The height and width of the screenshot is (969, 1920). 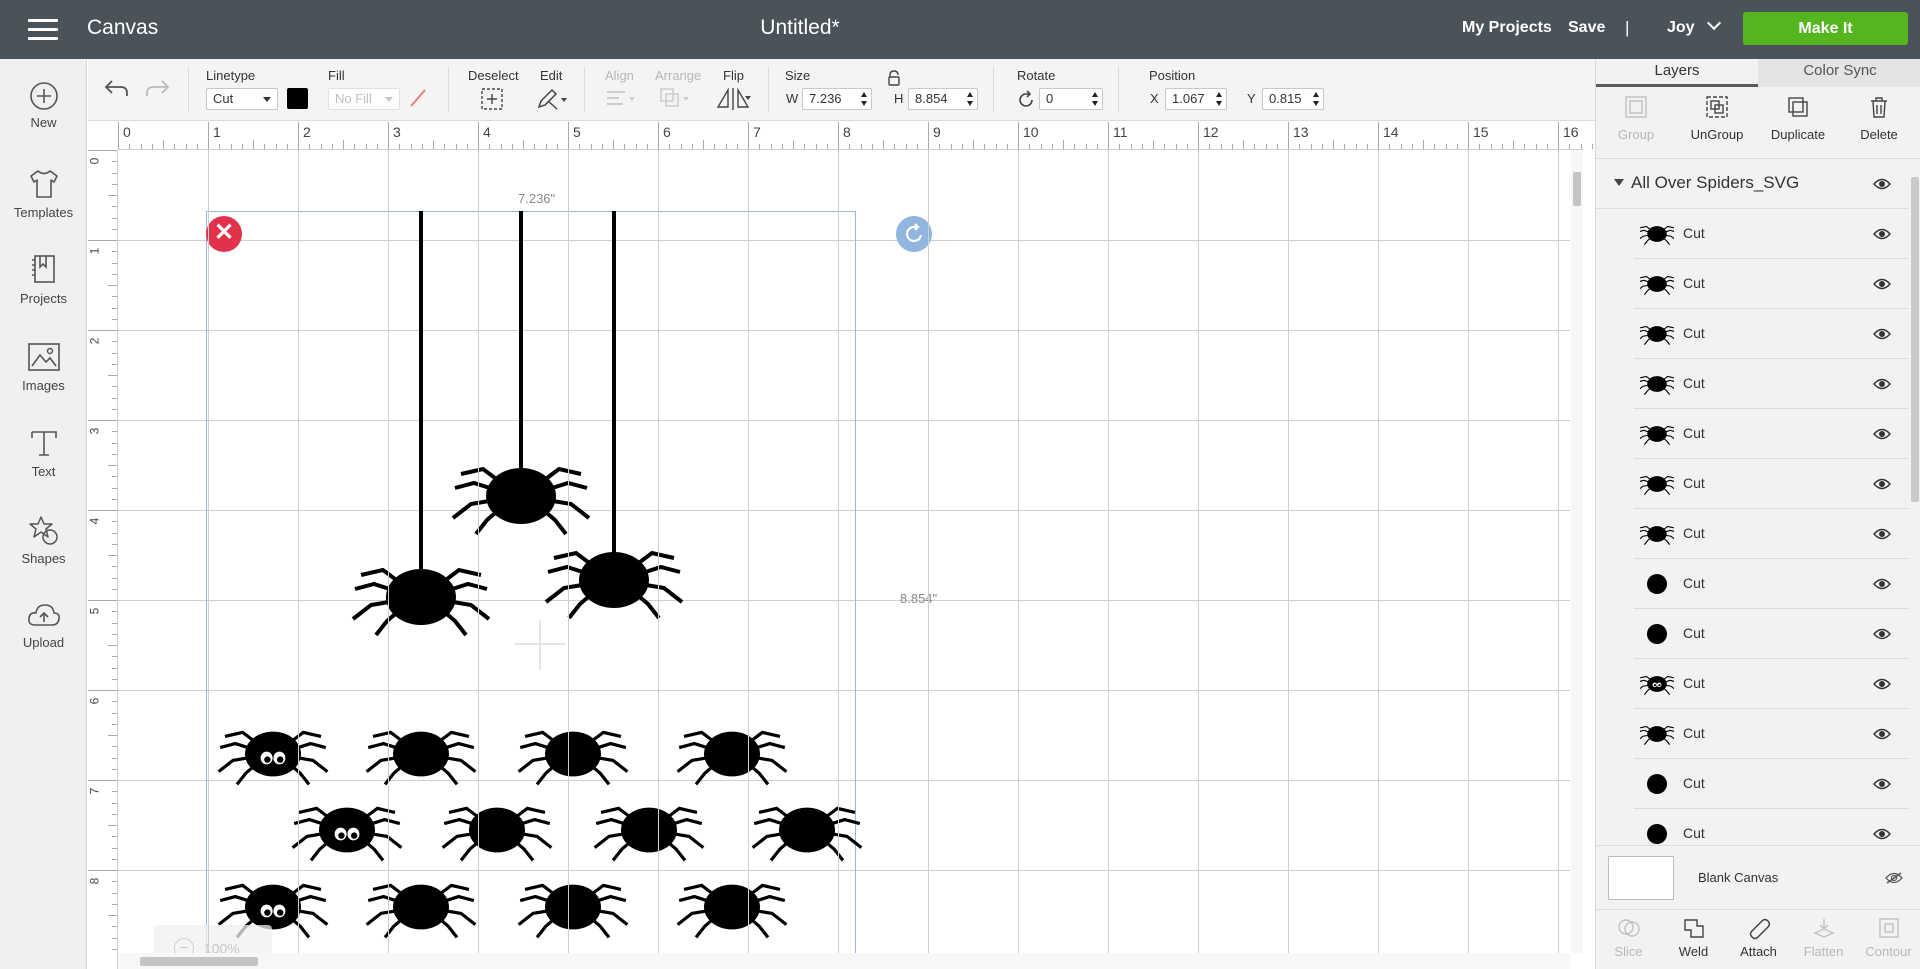 I want to click on edit-icon, so click(x=552, y=99).